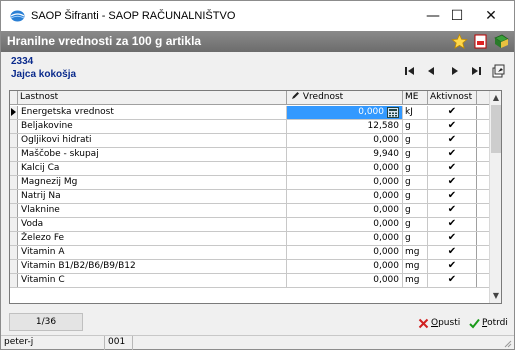 This screenshot has width=515, height=350. I want to click on table-row: Železo Fe 0,000 g ✔, so click(250, 239).